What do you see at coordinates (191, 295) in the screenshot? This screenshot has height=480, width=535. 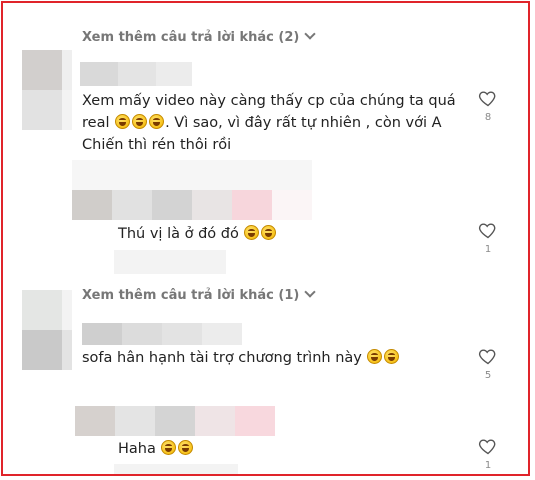 I see `view-more-label: Xem thêm câu trả lời khác (1)` at bounding box center [191, 295].